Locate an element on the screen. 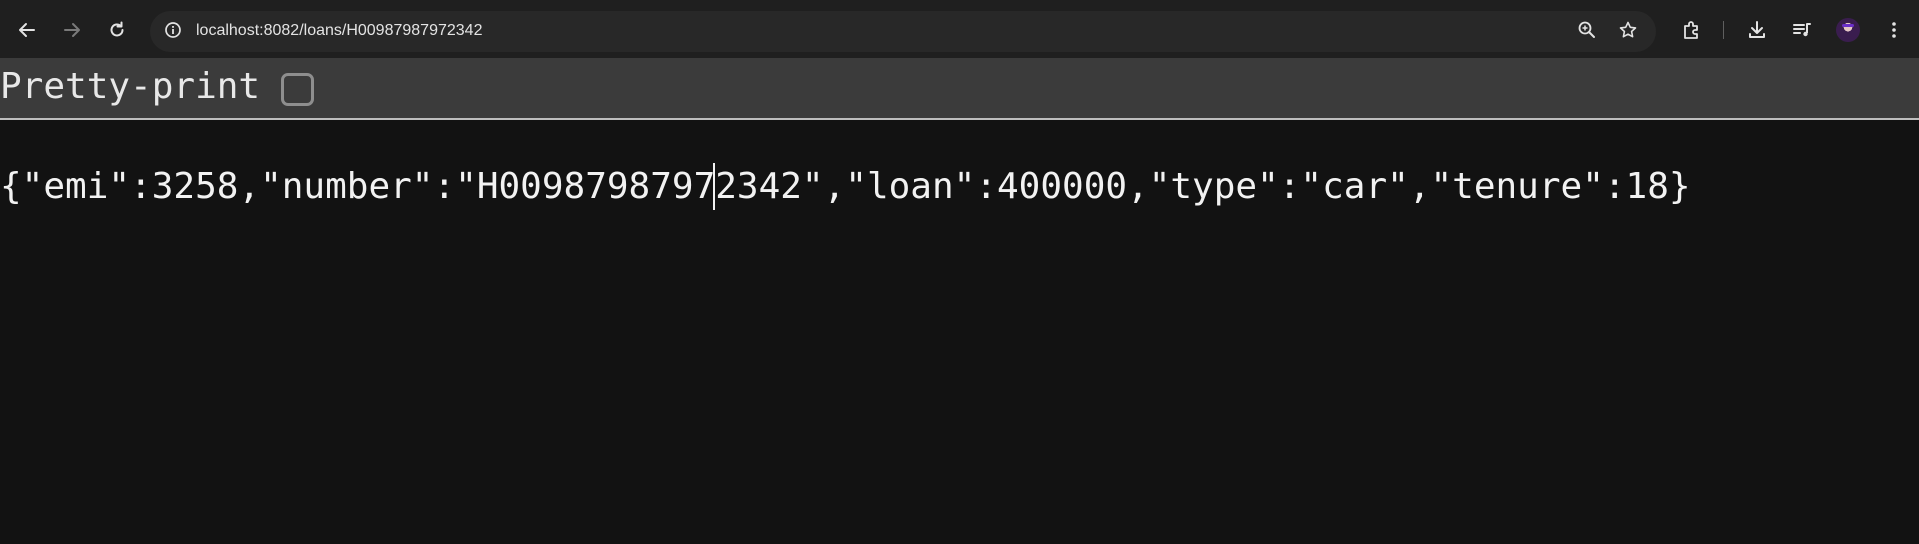  bookmark-button is located at coordinates (1628, 32).